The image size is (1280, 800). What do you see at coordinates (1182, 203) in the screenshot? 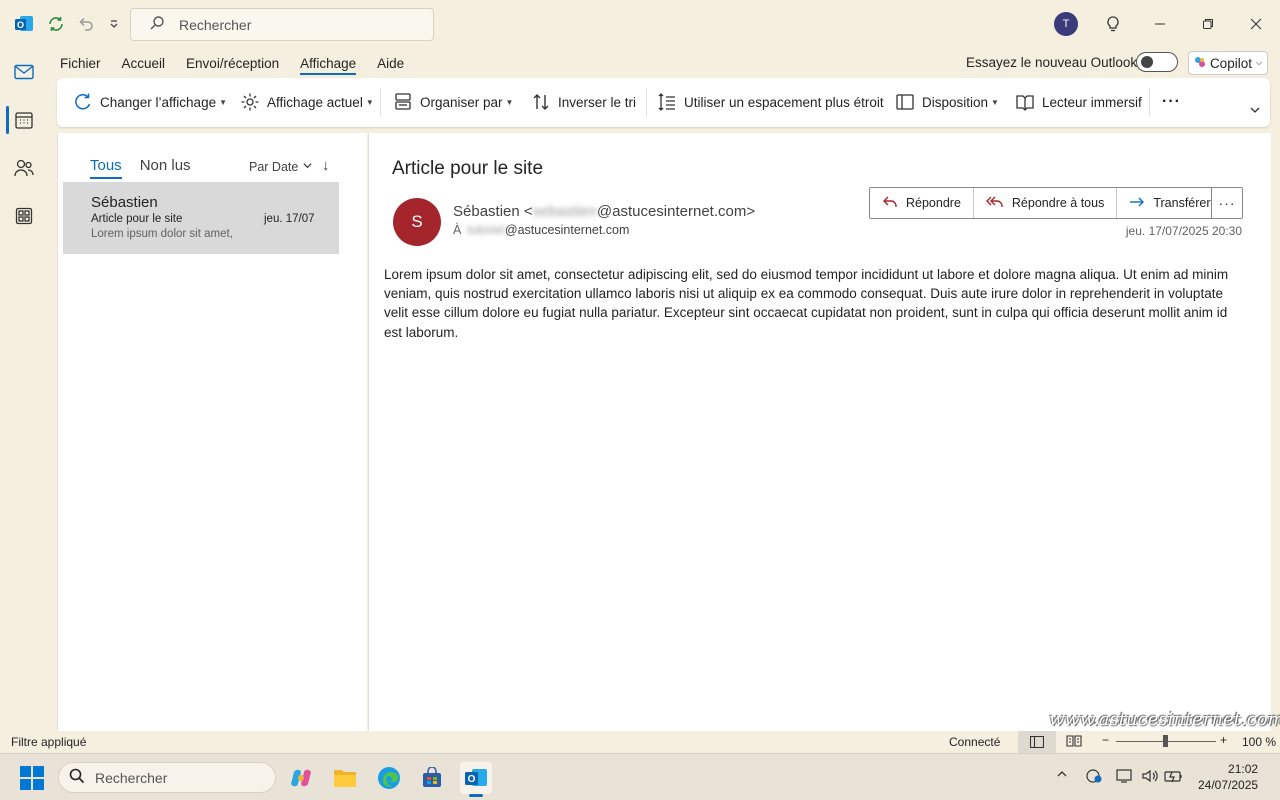
I see `forward-label: Transférer` at bounding box center [1182, 203].